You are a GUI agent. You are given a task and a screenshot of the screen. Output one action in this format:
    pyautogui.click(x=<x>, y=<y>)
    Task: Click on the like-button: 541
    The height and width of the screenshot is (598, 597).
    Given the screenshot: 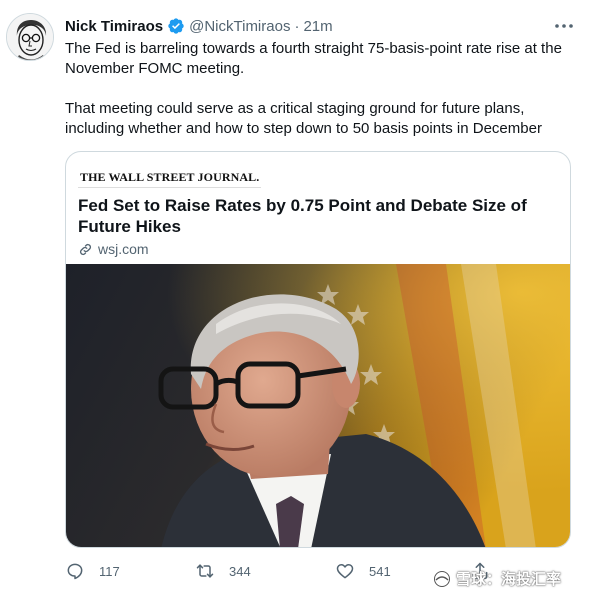 What is the action you would take?
    pyautogui.click(x=363, y=571)
    